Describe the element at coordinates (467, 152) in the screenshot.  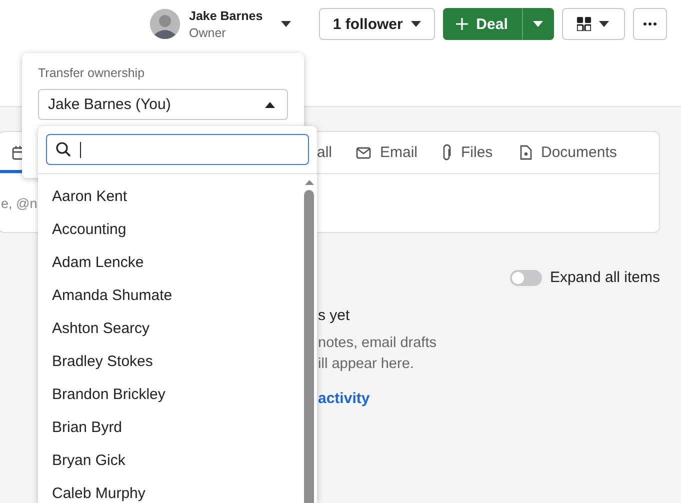
I see `activity-tab: Files` at that location.